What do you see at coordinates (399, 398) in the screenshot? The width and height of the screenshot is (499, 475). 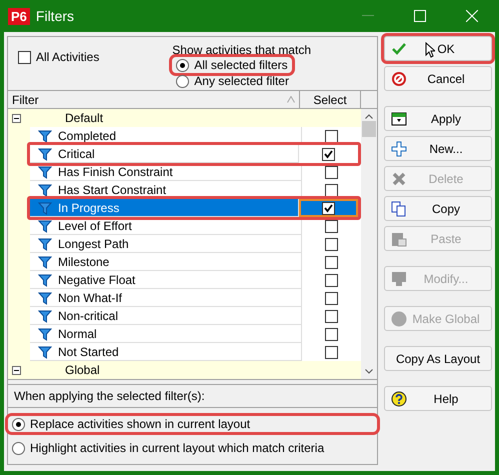 I see `help-icon` at bounding box center [399, 398].